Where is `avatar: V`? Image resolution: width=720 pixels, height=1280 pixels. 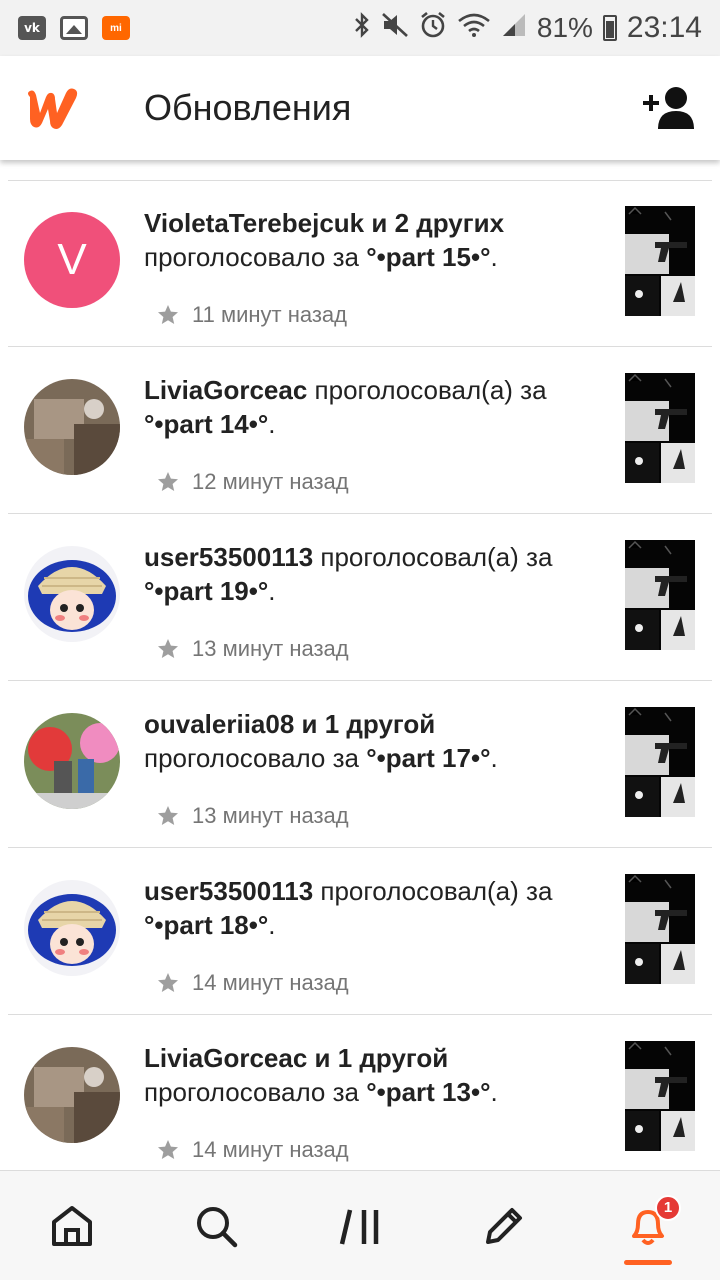 avatar: V is located at coordinates (72, 260).